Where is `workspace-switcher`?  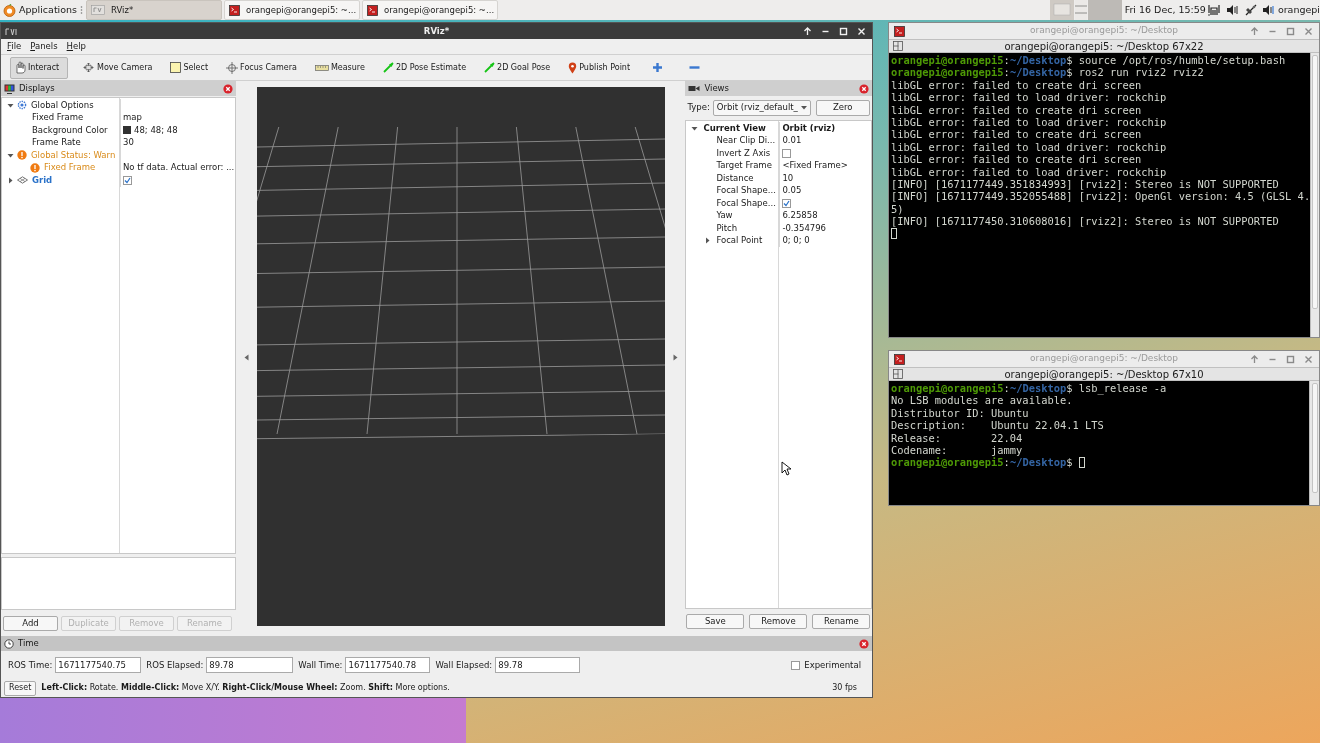 workspace-switcher is located at coordinates (1085, 10).